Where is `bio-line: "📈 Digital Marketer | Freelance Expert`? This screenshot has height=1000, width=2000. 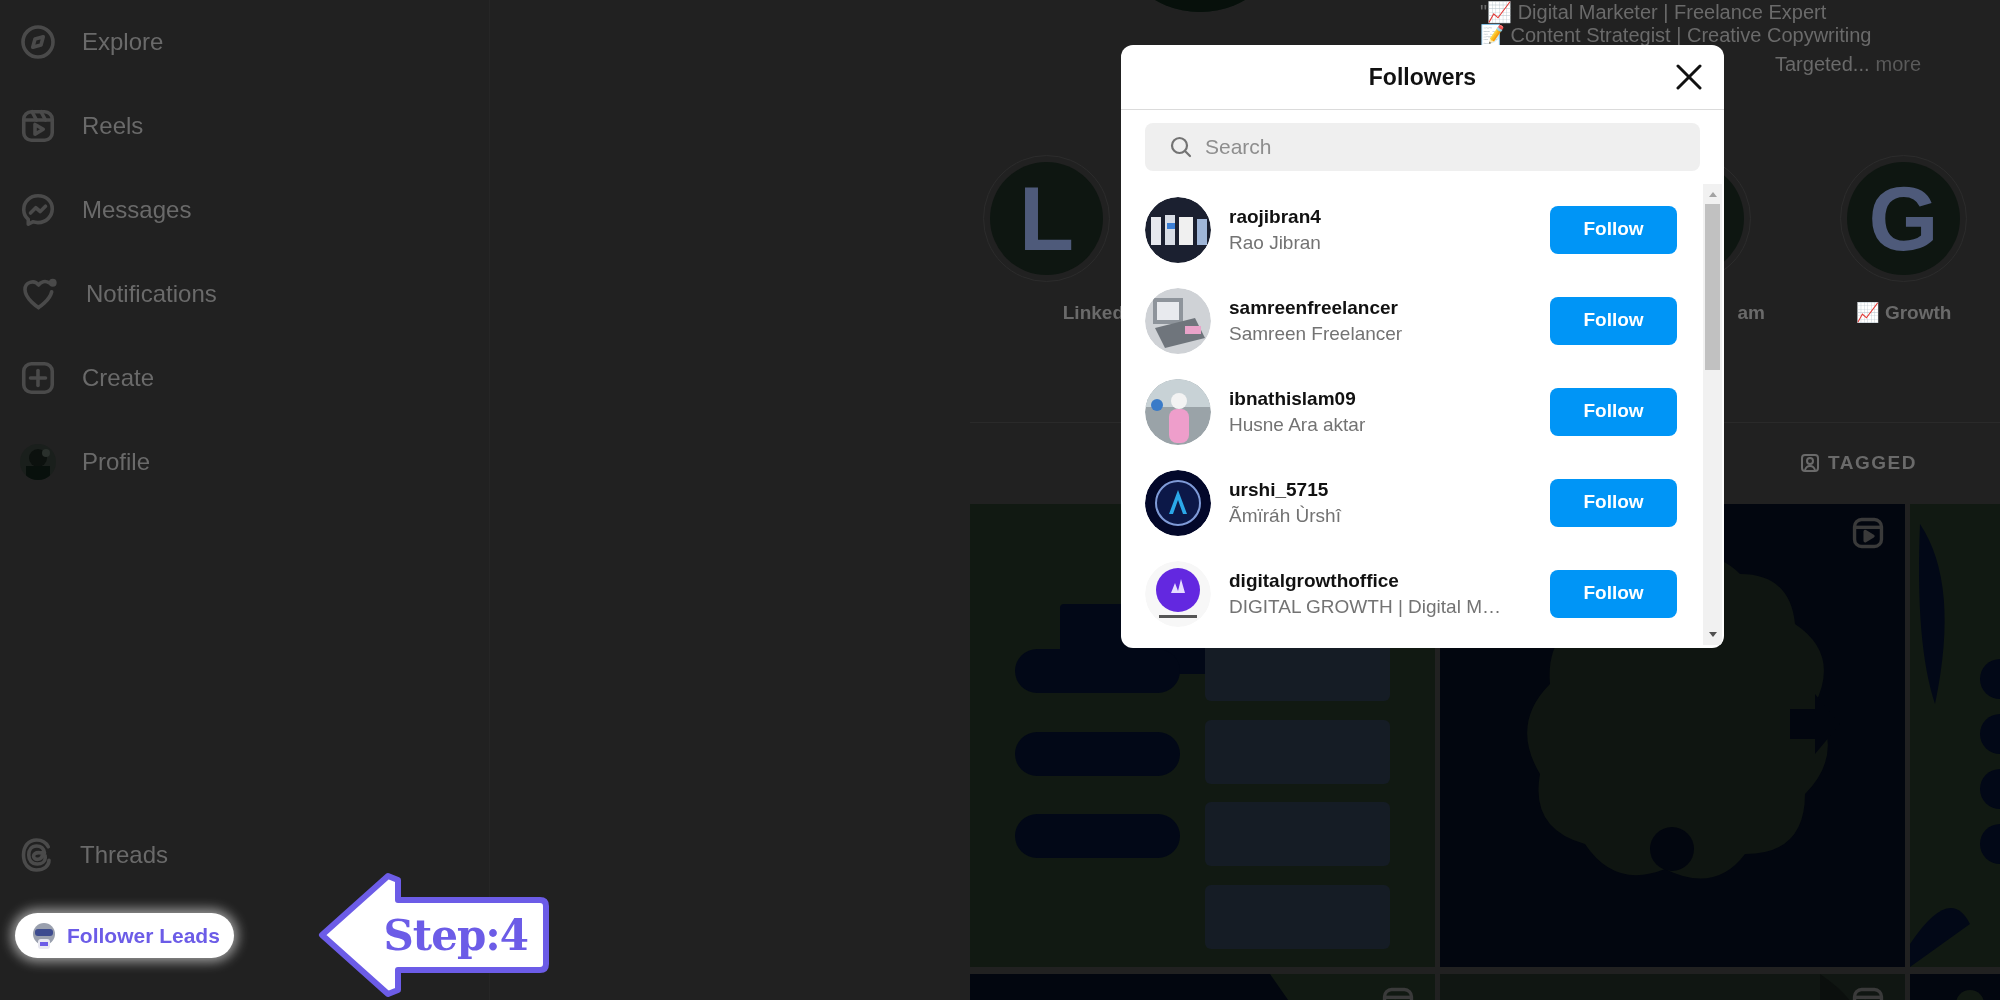
bio-line: "📈 Digital Marketer | Freelance Expert is located at coordinates (1653, 12).